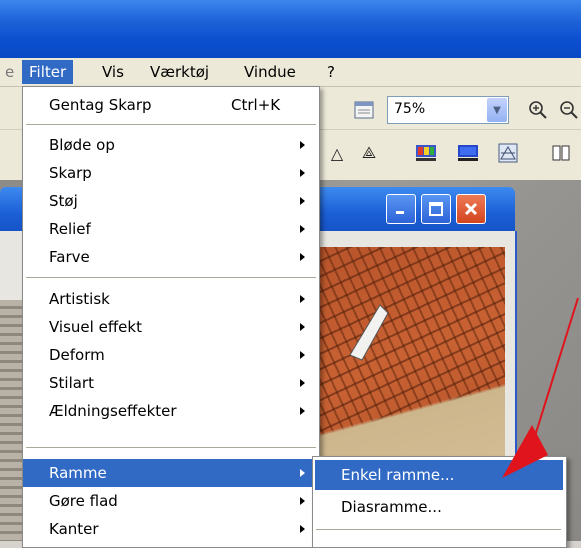 The height and width of the screenshot is (548, 581). Describe the element at coordinates (48, 72) in the screenshot. I see `menu-filter: Filter` at that location.